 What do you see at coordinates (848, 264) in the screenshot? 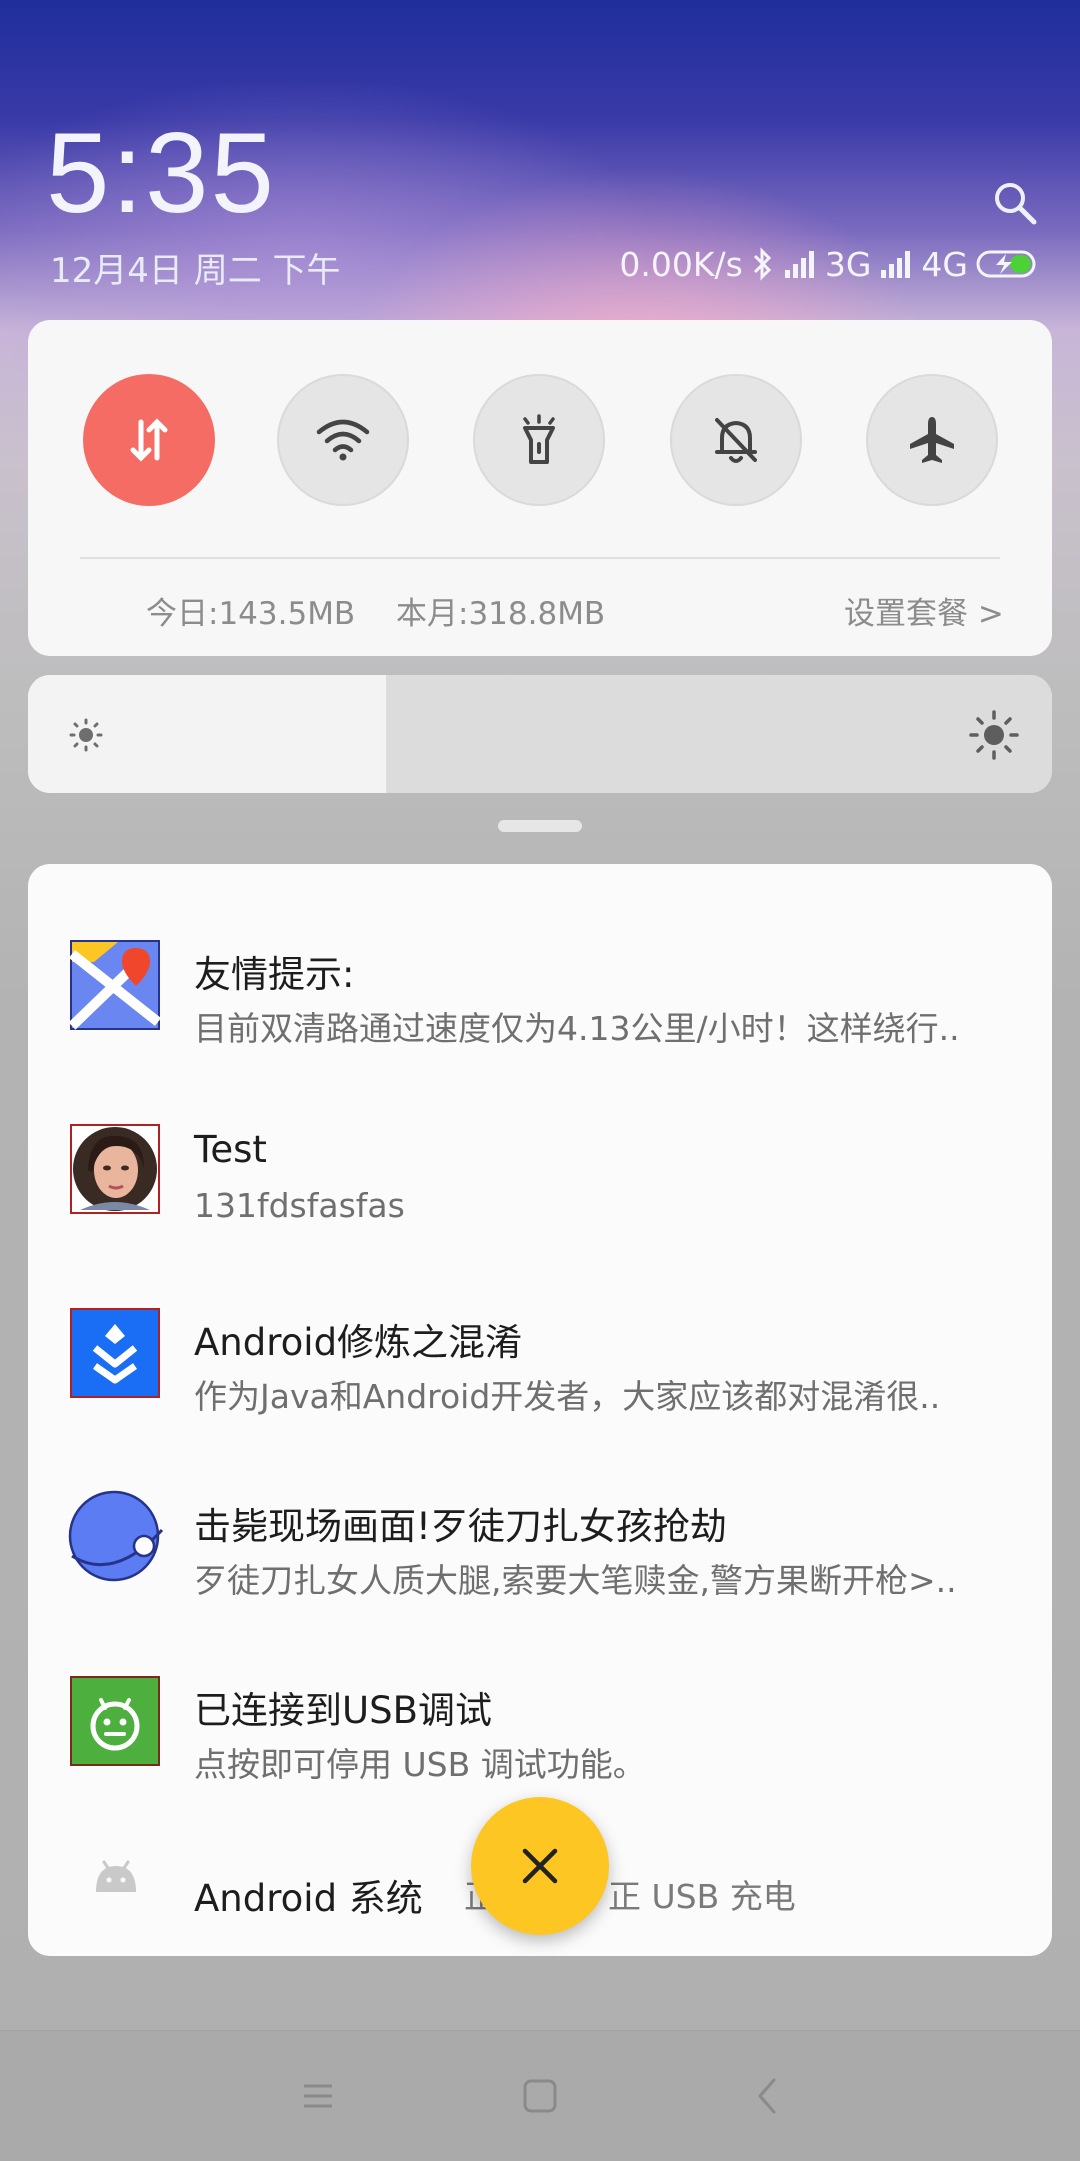
I see `sim1-type: 3G` at bounding box center [848, 264].